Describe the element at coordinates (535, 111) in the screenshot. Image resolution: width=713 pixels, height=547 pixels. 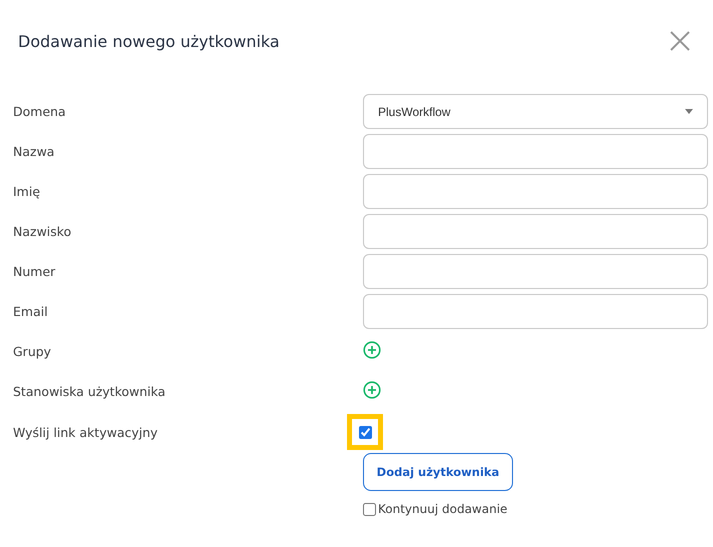
I see `domain-select: PlusWorkflow` at that location.